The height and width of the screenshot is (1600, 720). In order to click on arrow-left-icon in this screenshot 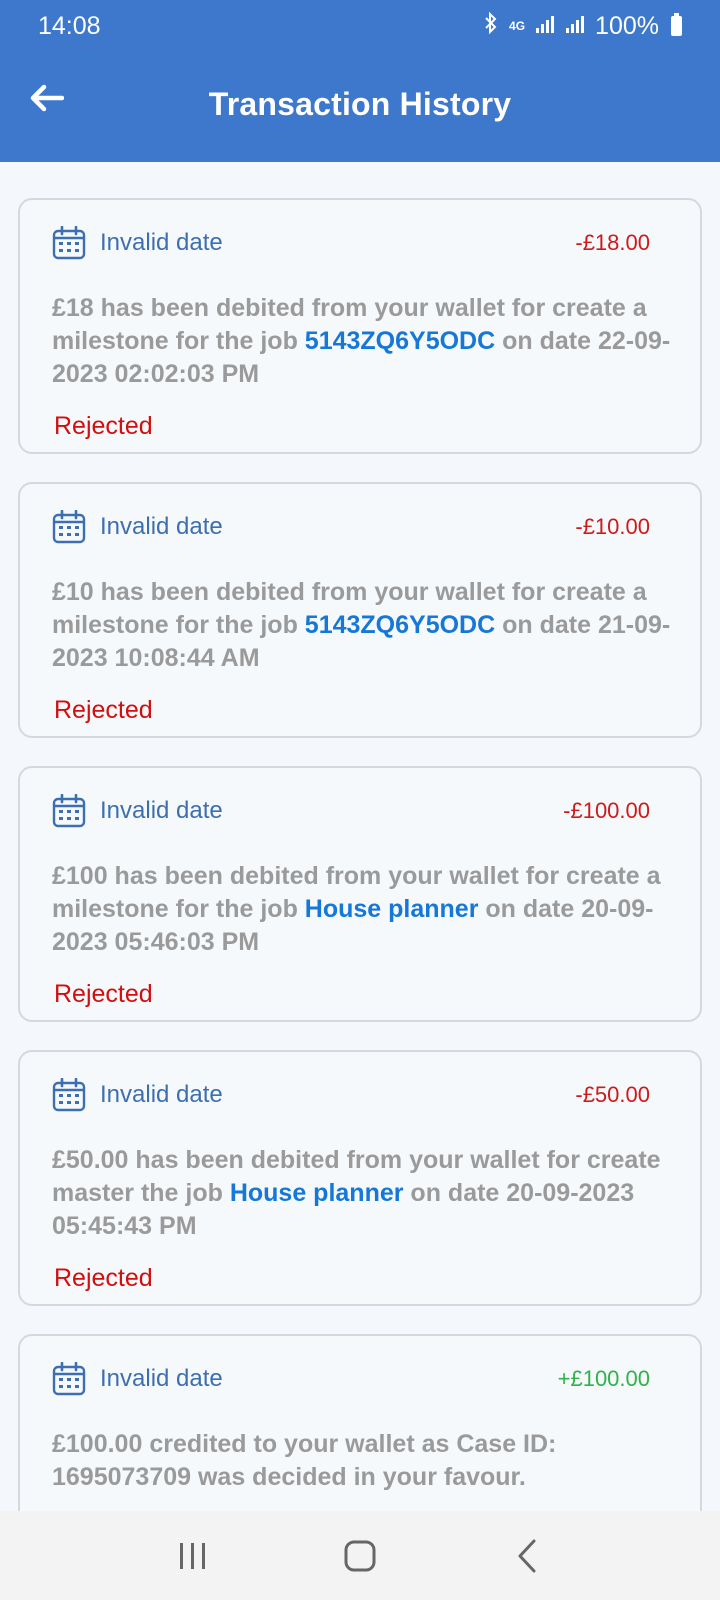, I will do `click(47, 98)`.